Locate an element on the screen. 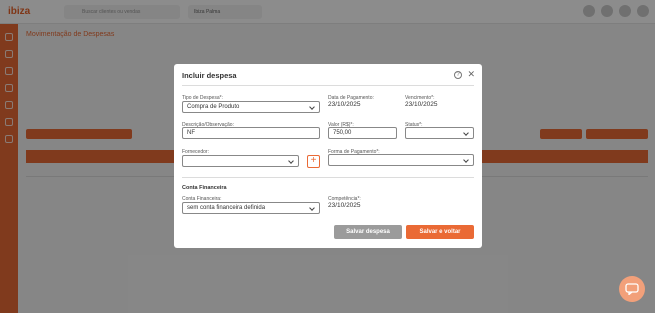  status-select is located at coordinates (439, 133).